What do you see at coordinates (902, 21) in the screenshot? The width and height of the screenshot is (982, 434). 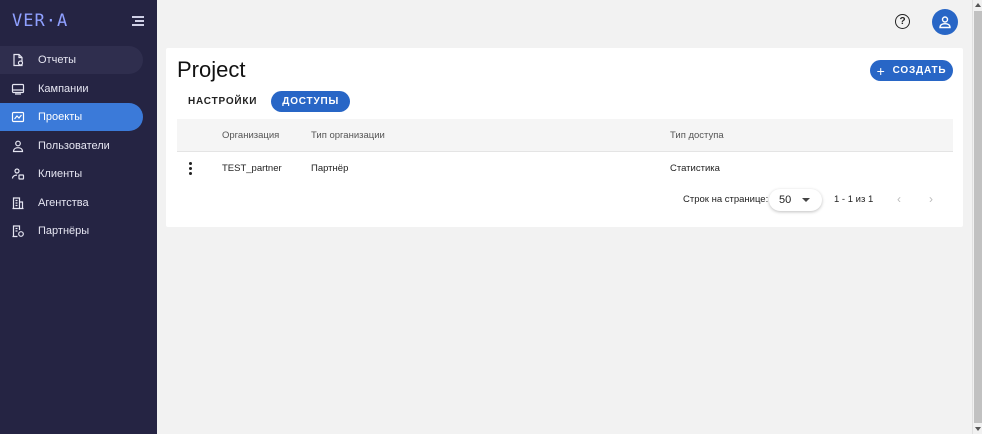 I see `help-icon: ?` at bounding box center [902, 21].